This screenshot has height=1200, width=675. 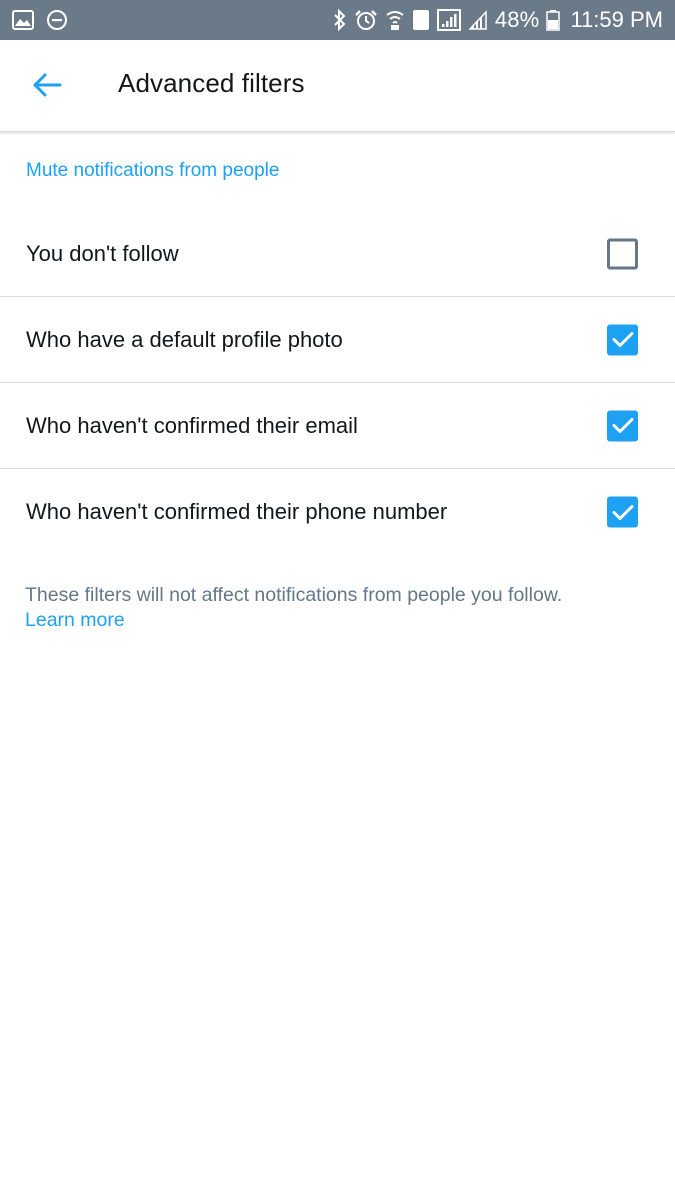 I want to click on status-bar: 48% 11:59 PM, so click(x=337, y=20).